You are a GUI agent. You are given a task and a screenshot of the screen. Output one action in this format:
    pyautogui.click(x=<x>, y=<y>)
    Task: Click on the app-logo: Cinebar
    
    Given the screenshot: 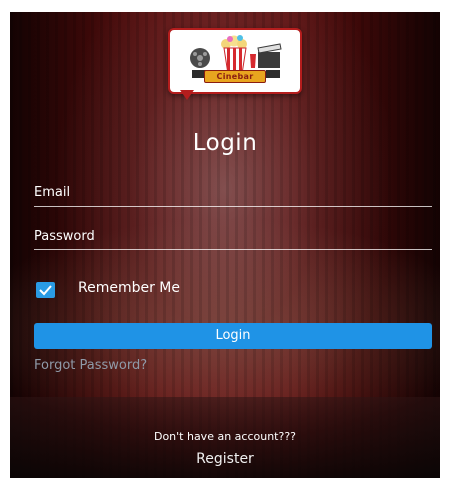 What is the action you would take?
    pyautogui.click(x=235, y=61)
    